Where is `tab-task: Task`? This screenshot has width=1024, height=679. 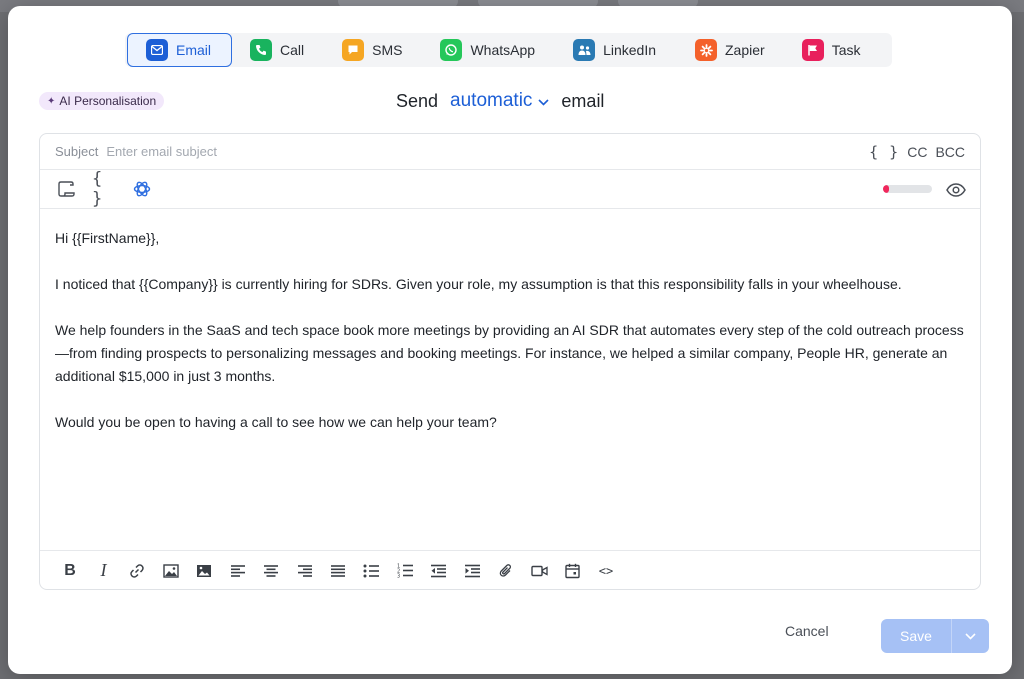
tab-task: Task is located at coordinates (831, 50).